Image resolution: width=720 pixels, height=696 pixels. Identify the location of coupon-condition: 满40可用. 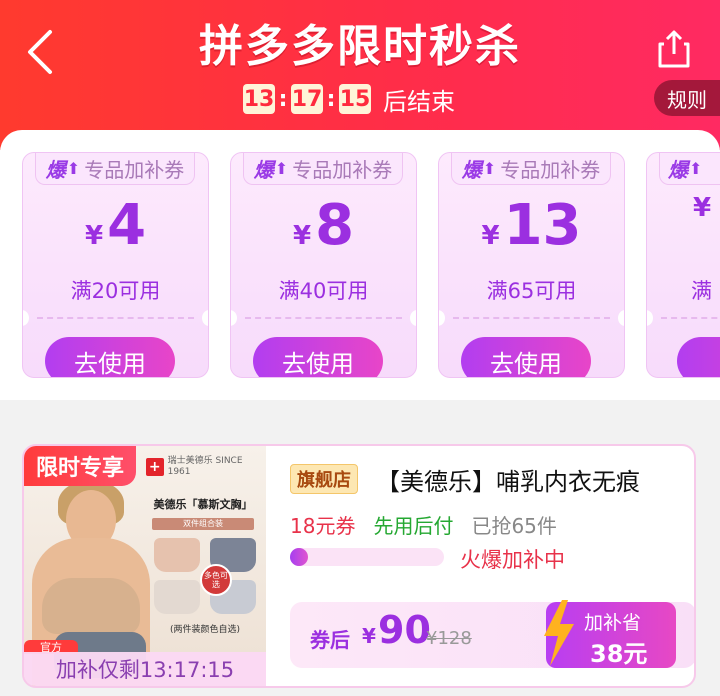
(323, 291).